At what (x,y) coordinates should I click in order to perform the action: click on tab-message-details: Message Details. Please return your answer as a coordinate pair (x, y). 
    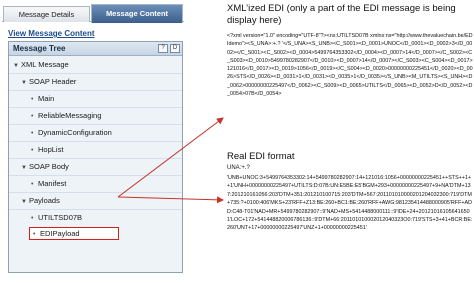
    Looking at the image, I should click on (46, 14).